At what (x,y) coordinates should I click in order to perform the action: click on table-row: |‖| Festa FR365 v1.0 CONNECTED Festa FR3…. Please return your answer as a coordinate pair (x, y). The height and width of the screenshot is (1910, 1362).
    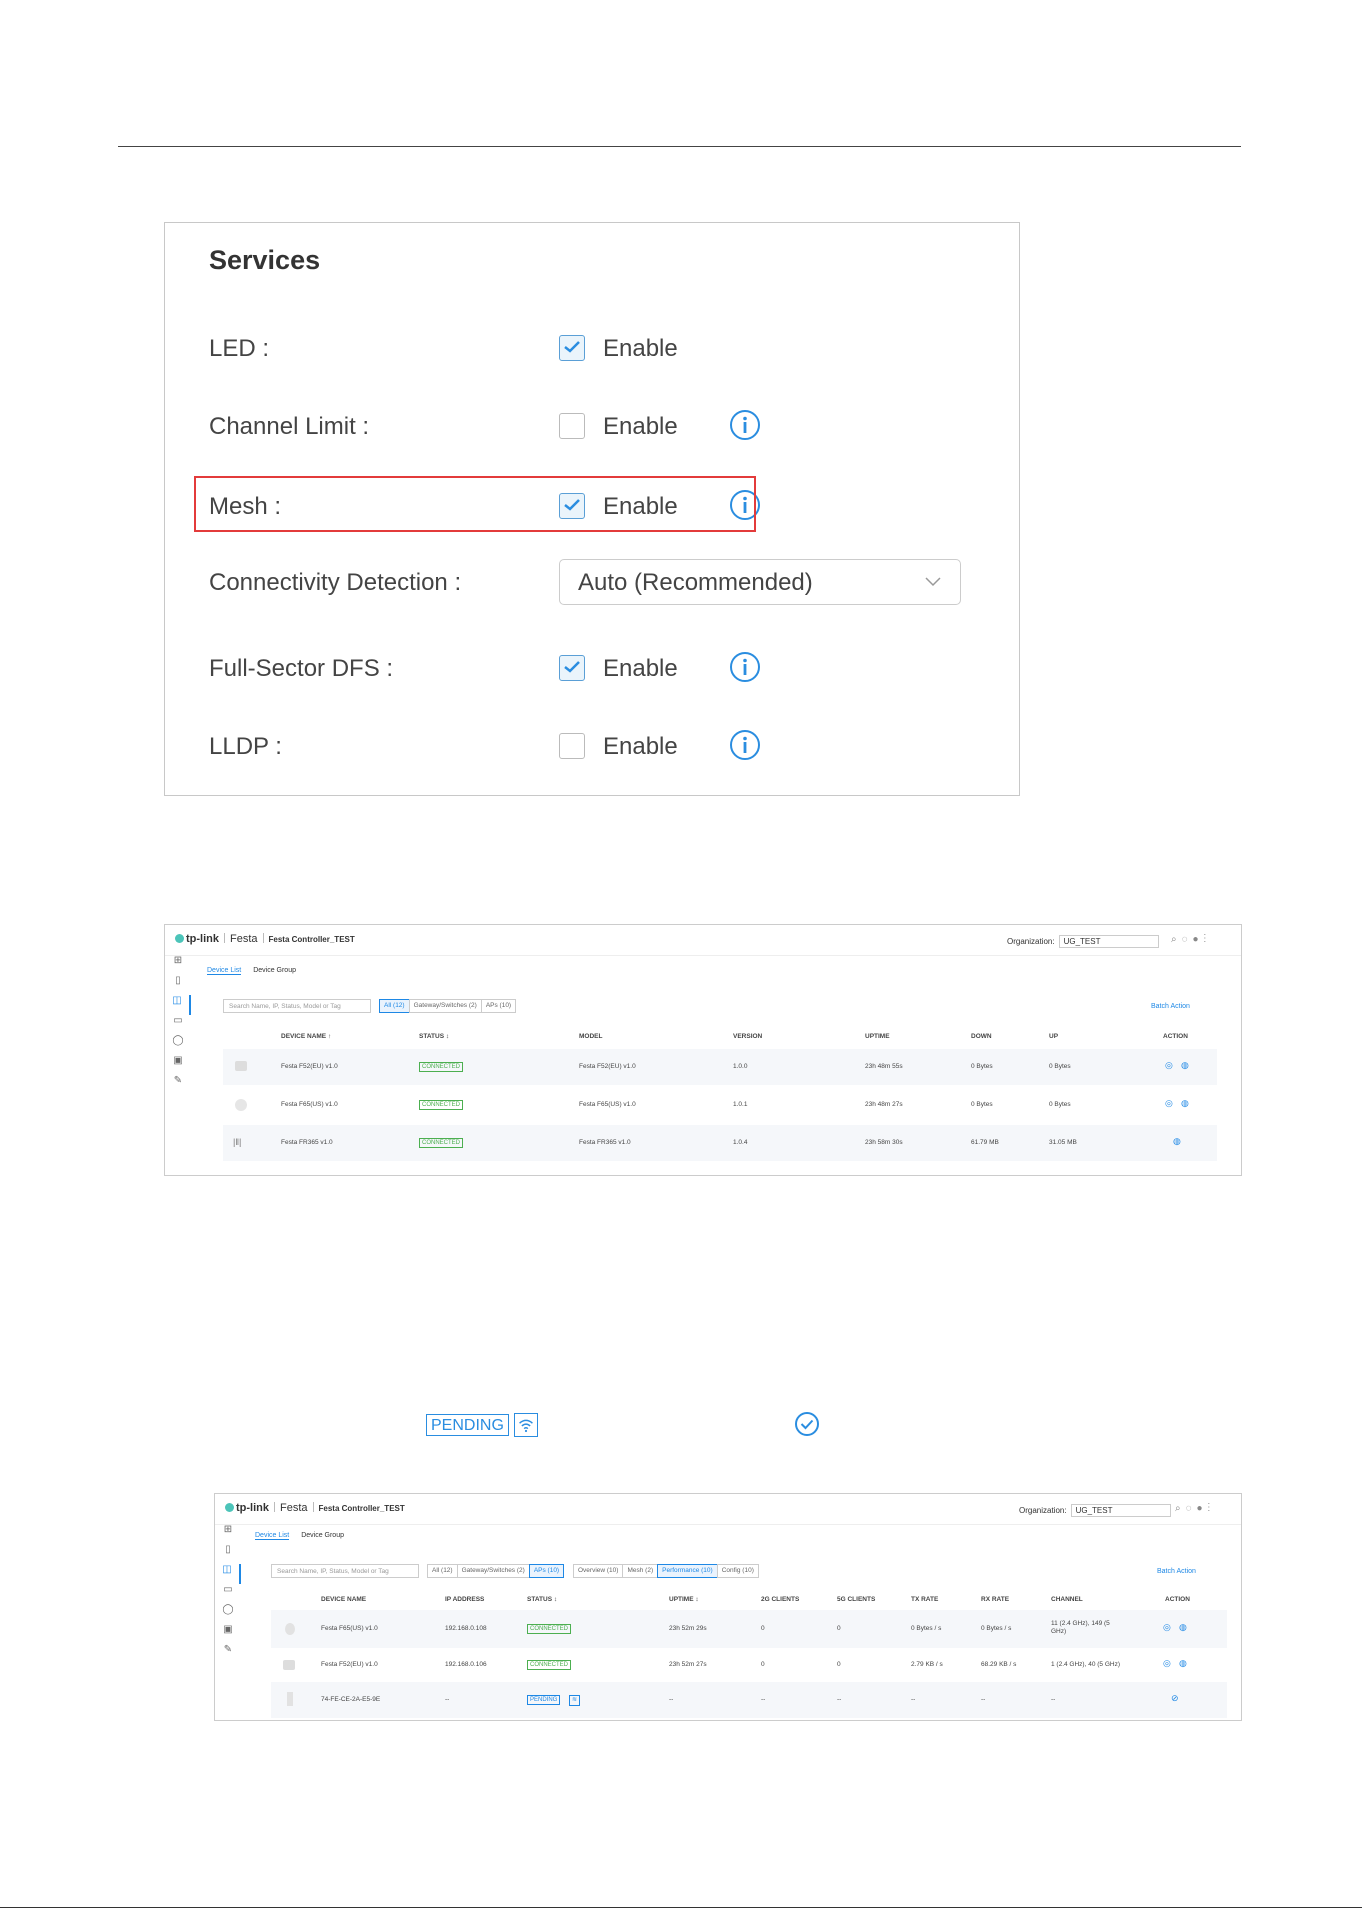
    Looking at the image, I should click on (720, 1143).